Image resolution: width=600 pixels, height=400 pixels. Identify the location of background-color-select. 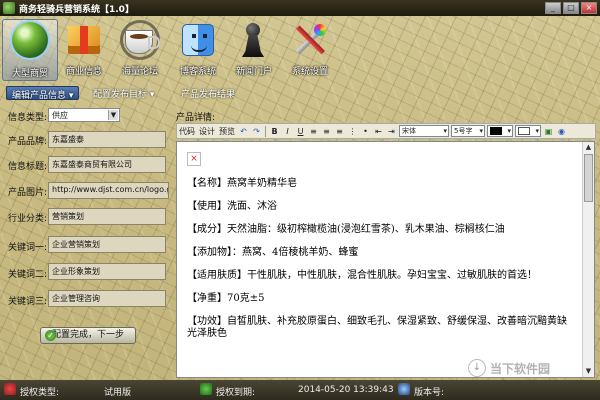
(528, 131).